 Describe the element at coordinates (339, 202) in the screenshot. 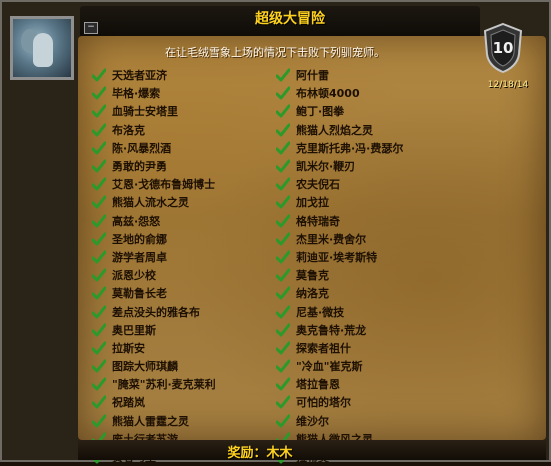

I see `criteria-item: 加戈拉` at that location.